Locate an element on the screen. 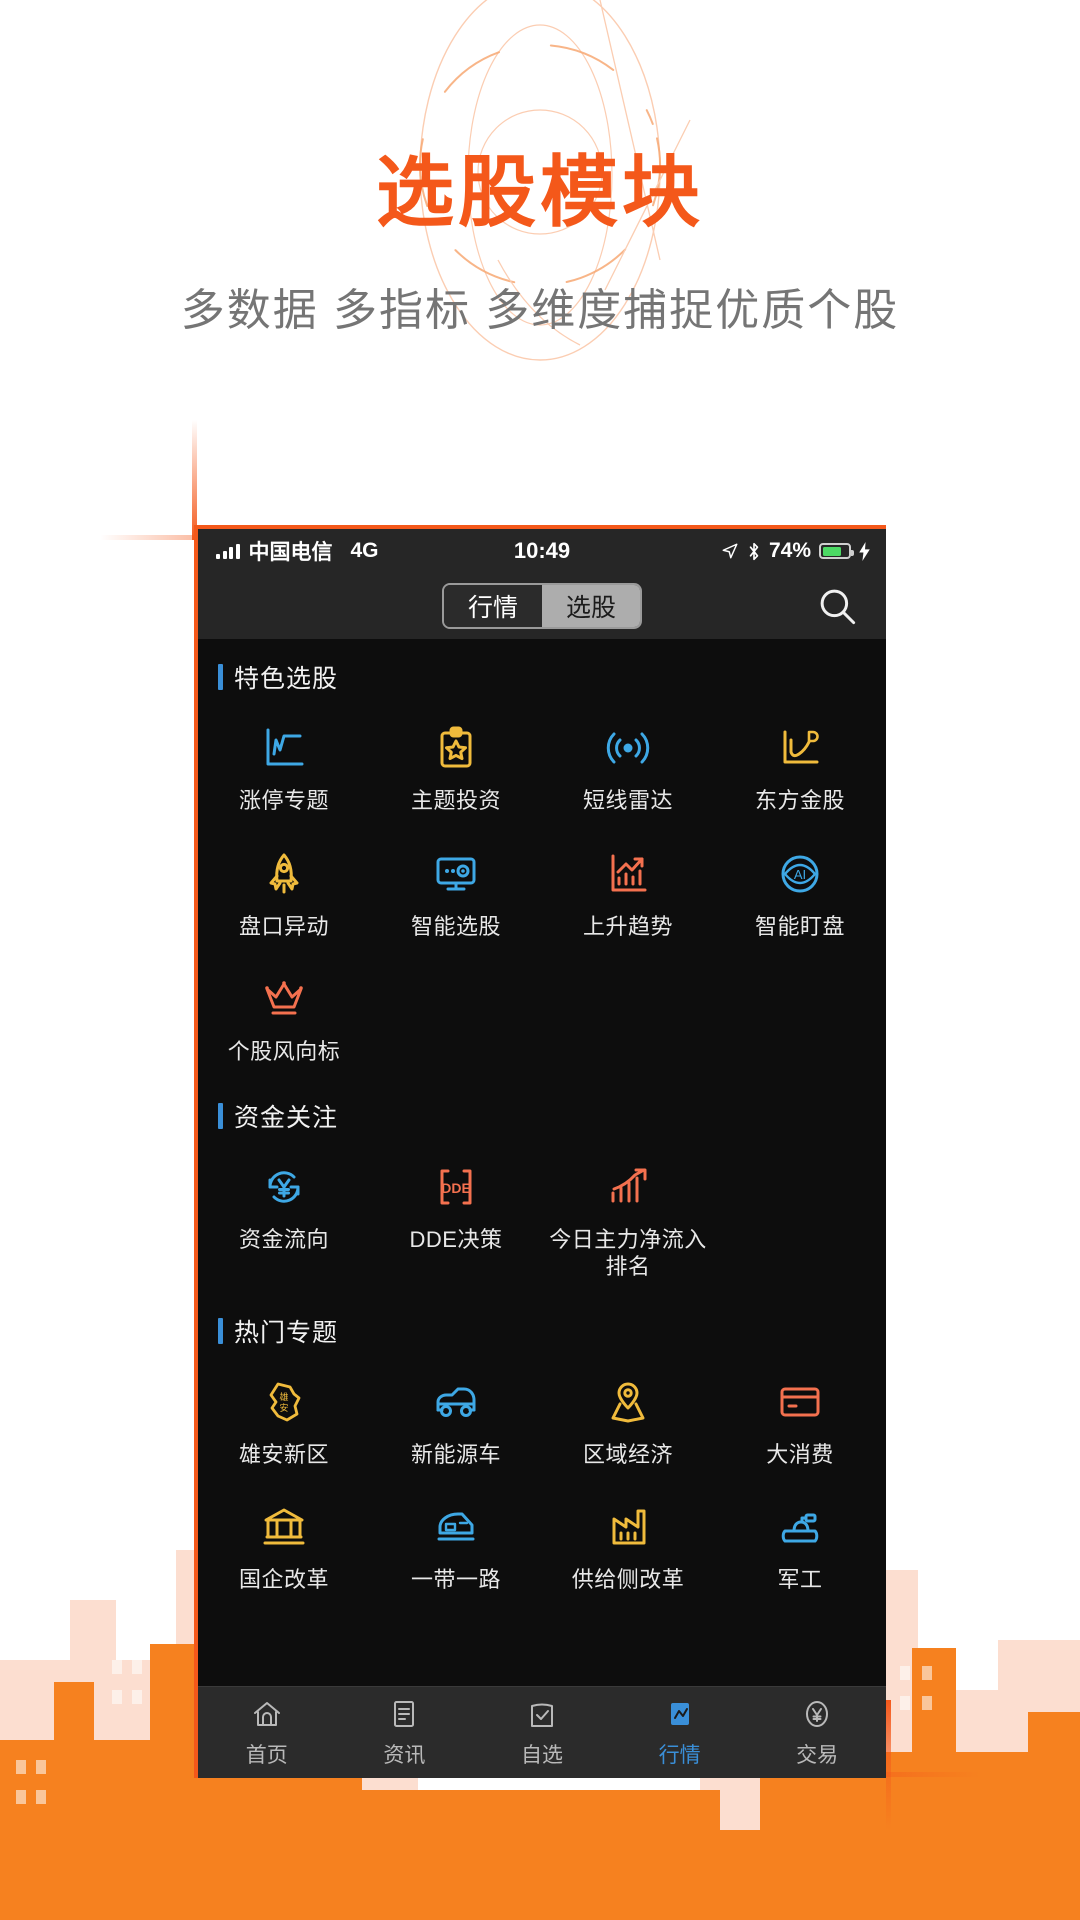 The width and height of the screenshot is (1080, 1920). grid-item-label: 盘口异动 is located at coordinates (283, 926).